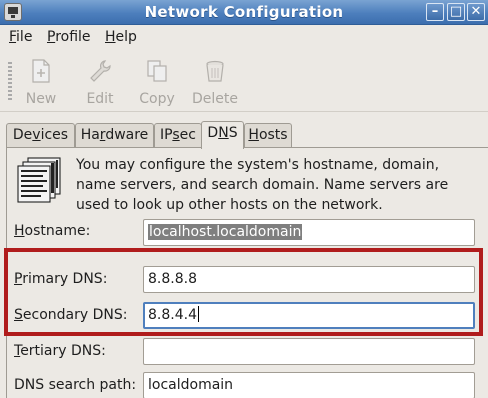 The image size is (488, 398). I want to click on search-path-field: localdomain, so click(309, 385).